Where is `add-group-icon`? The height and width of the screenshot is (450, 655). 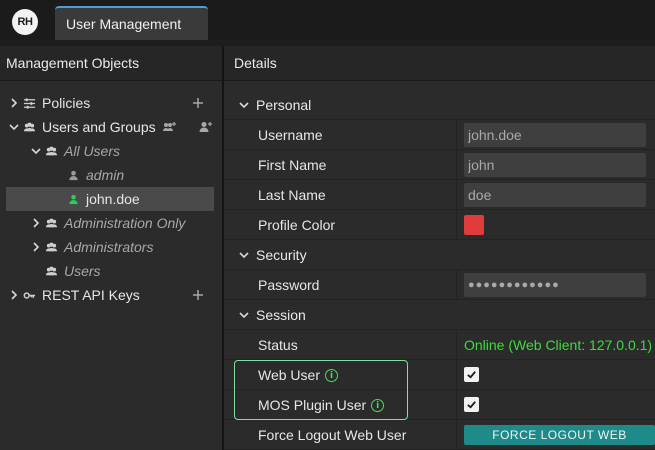 add-group-icon is located at coordinates (169, 127).